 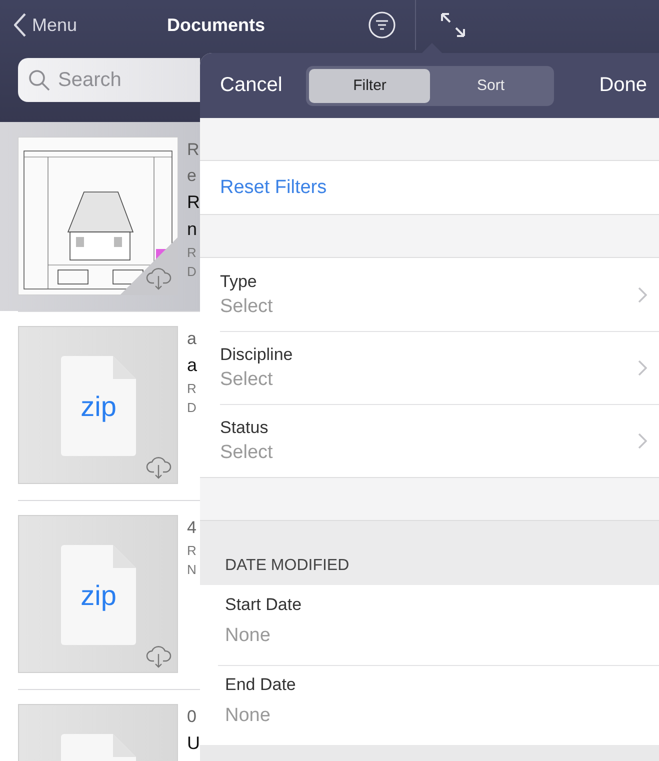 What do you see at coordinates (109, 80) in the screenshot?
I see `search-field: Search` at bounding box center [109, 80].